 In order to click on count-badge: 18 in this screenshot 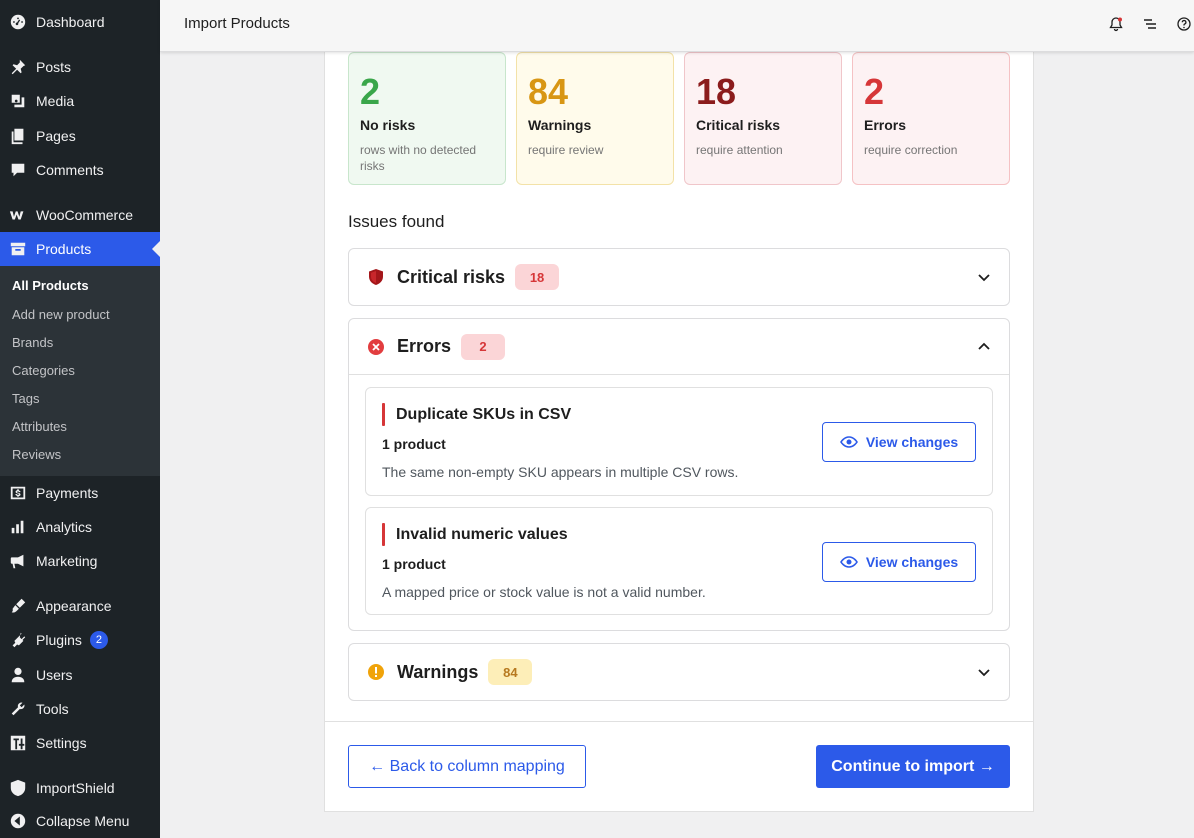, I will do `click(537, 277)`.